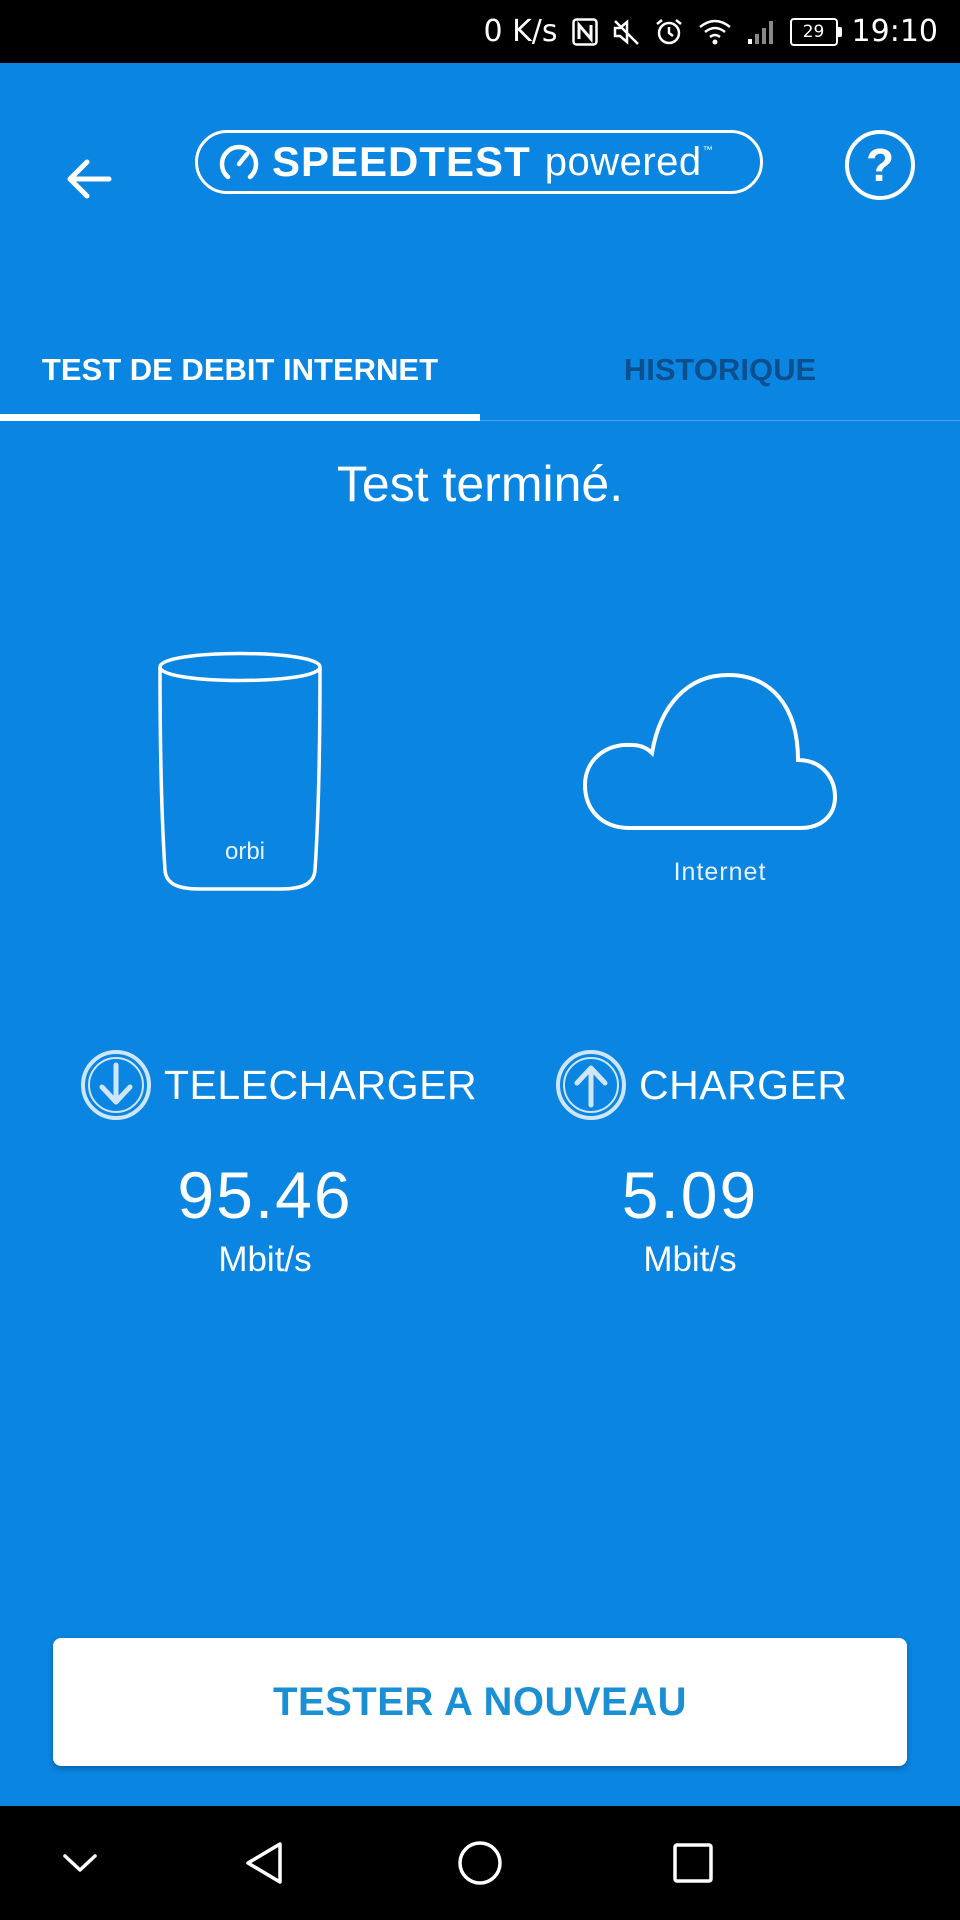 Image resolution: width=960 pixels, height=1920 pixels. I want to click on nav-back-icon, so click(264, 1863).